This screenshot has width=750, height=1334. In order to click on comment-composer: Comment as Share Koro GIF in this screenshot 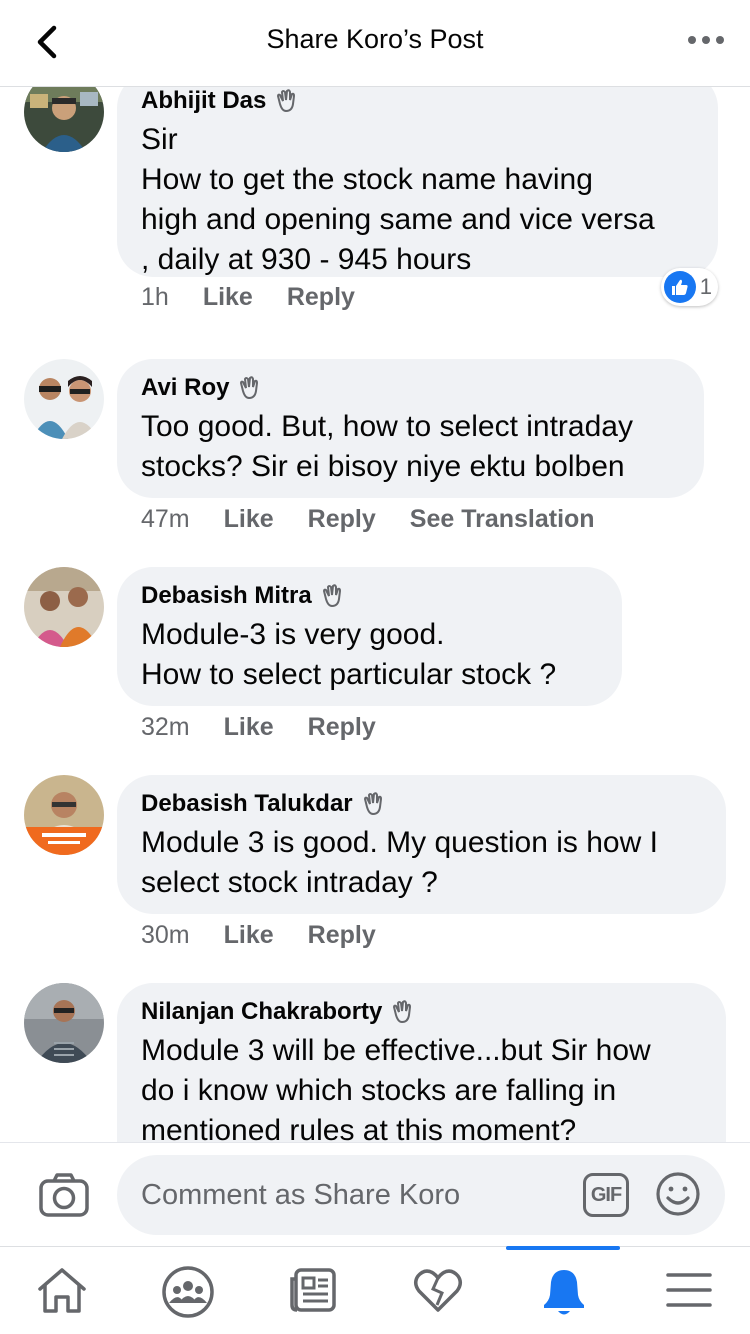, I will do `click(375, 1194)`.